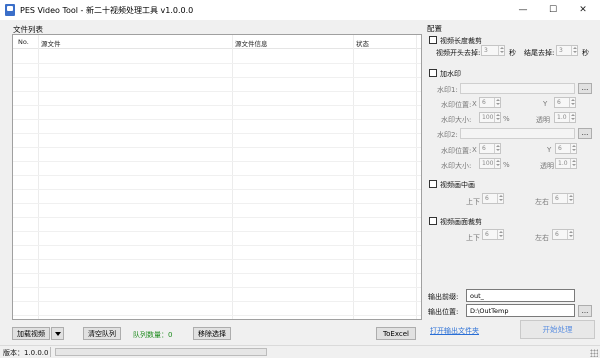  What do you see at coordinates (517, 88) in the screenshot?
I see `wm1-path-input` at bounding box center [517, 88].